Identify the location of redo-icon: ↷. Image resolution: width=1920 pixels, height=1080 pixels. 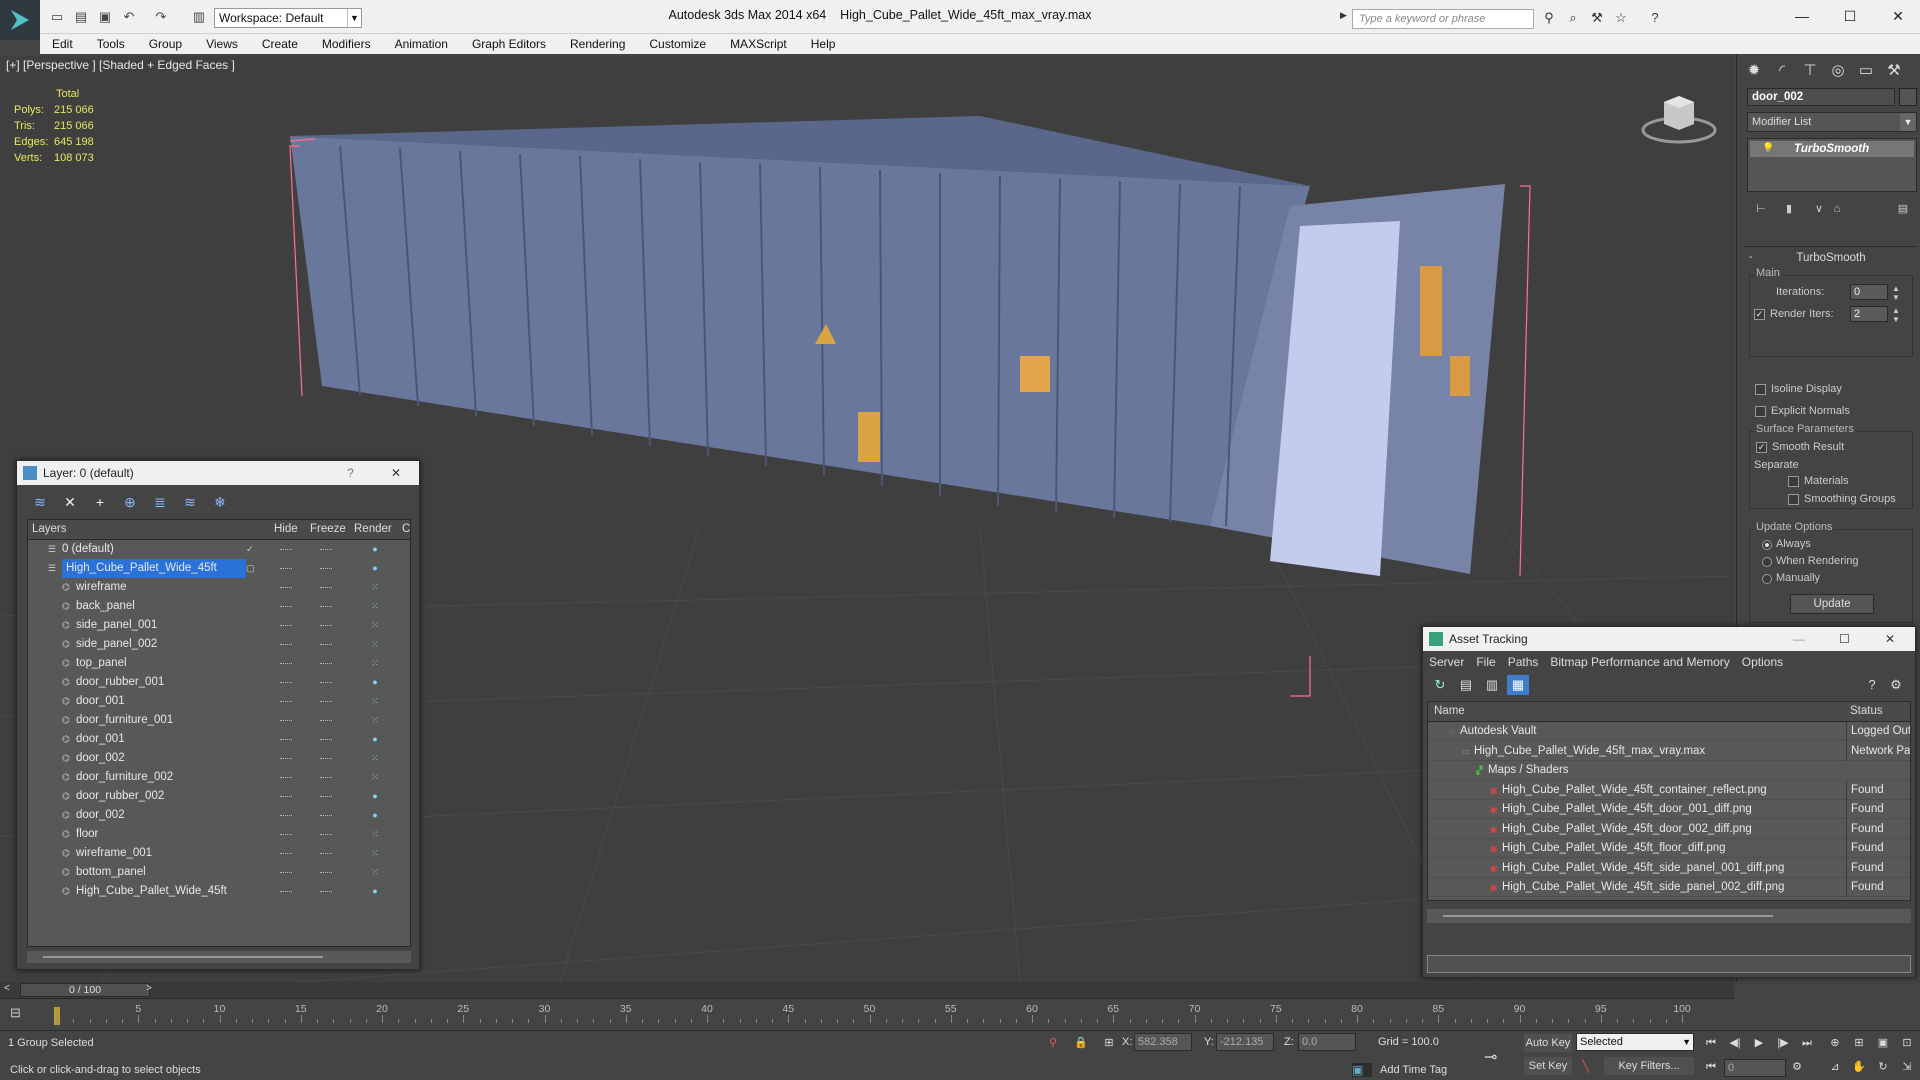
(161, 17).